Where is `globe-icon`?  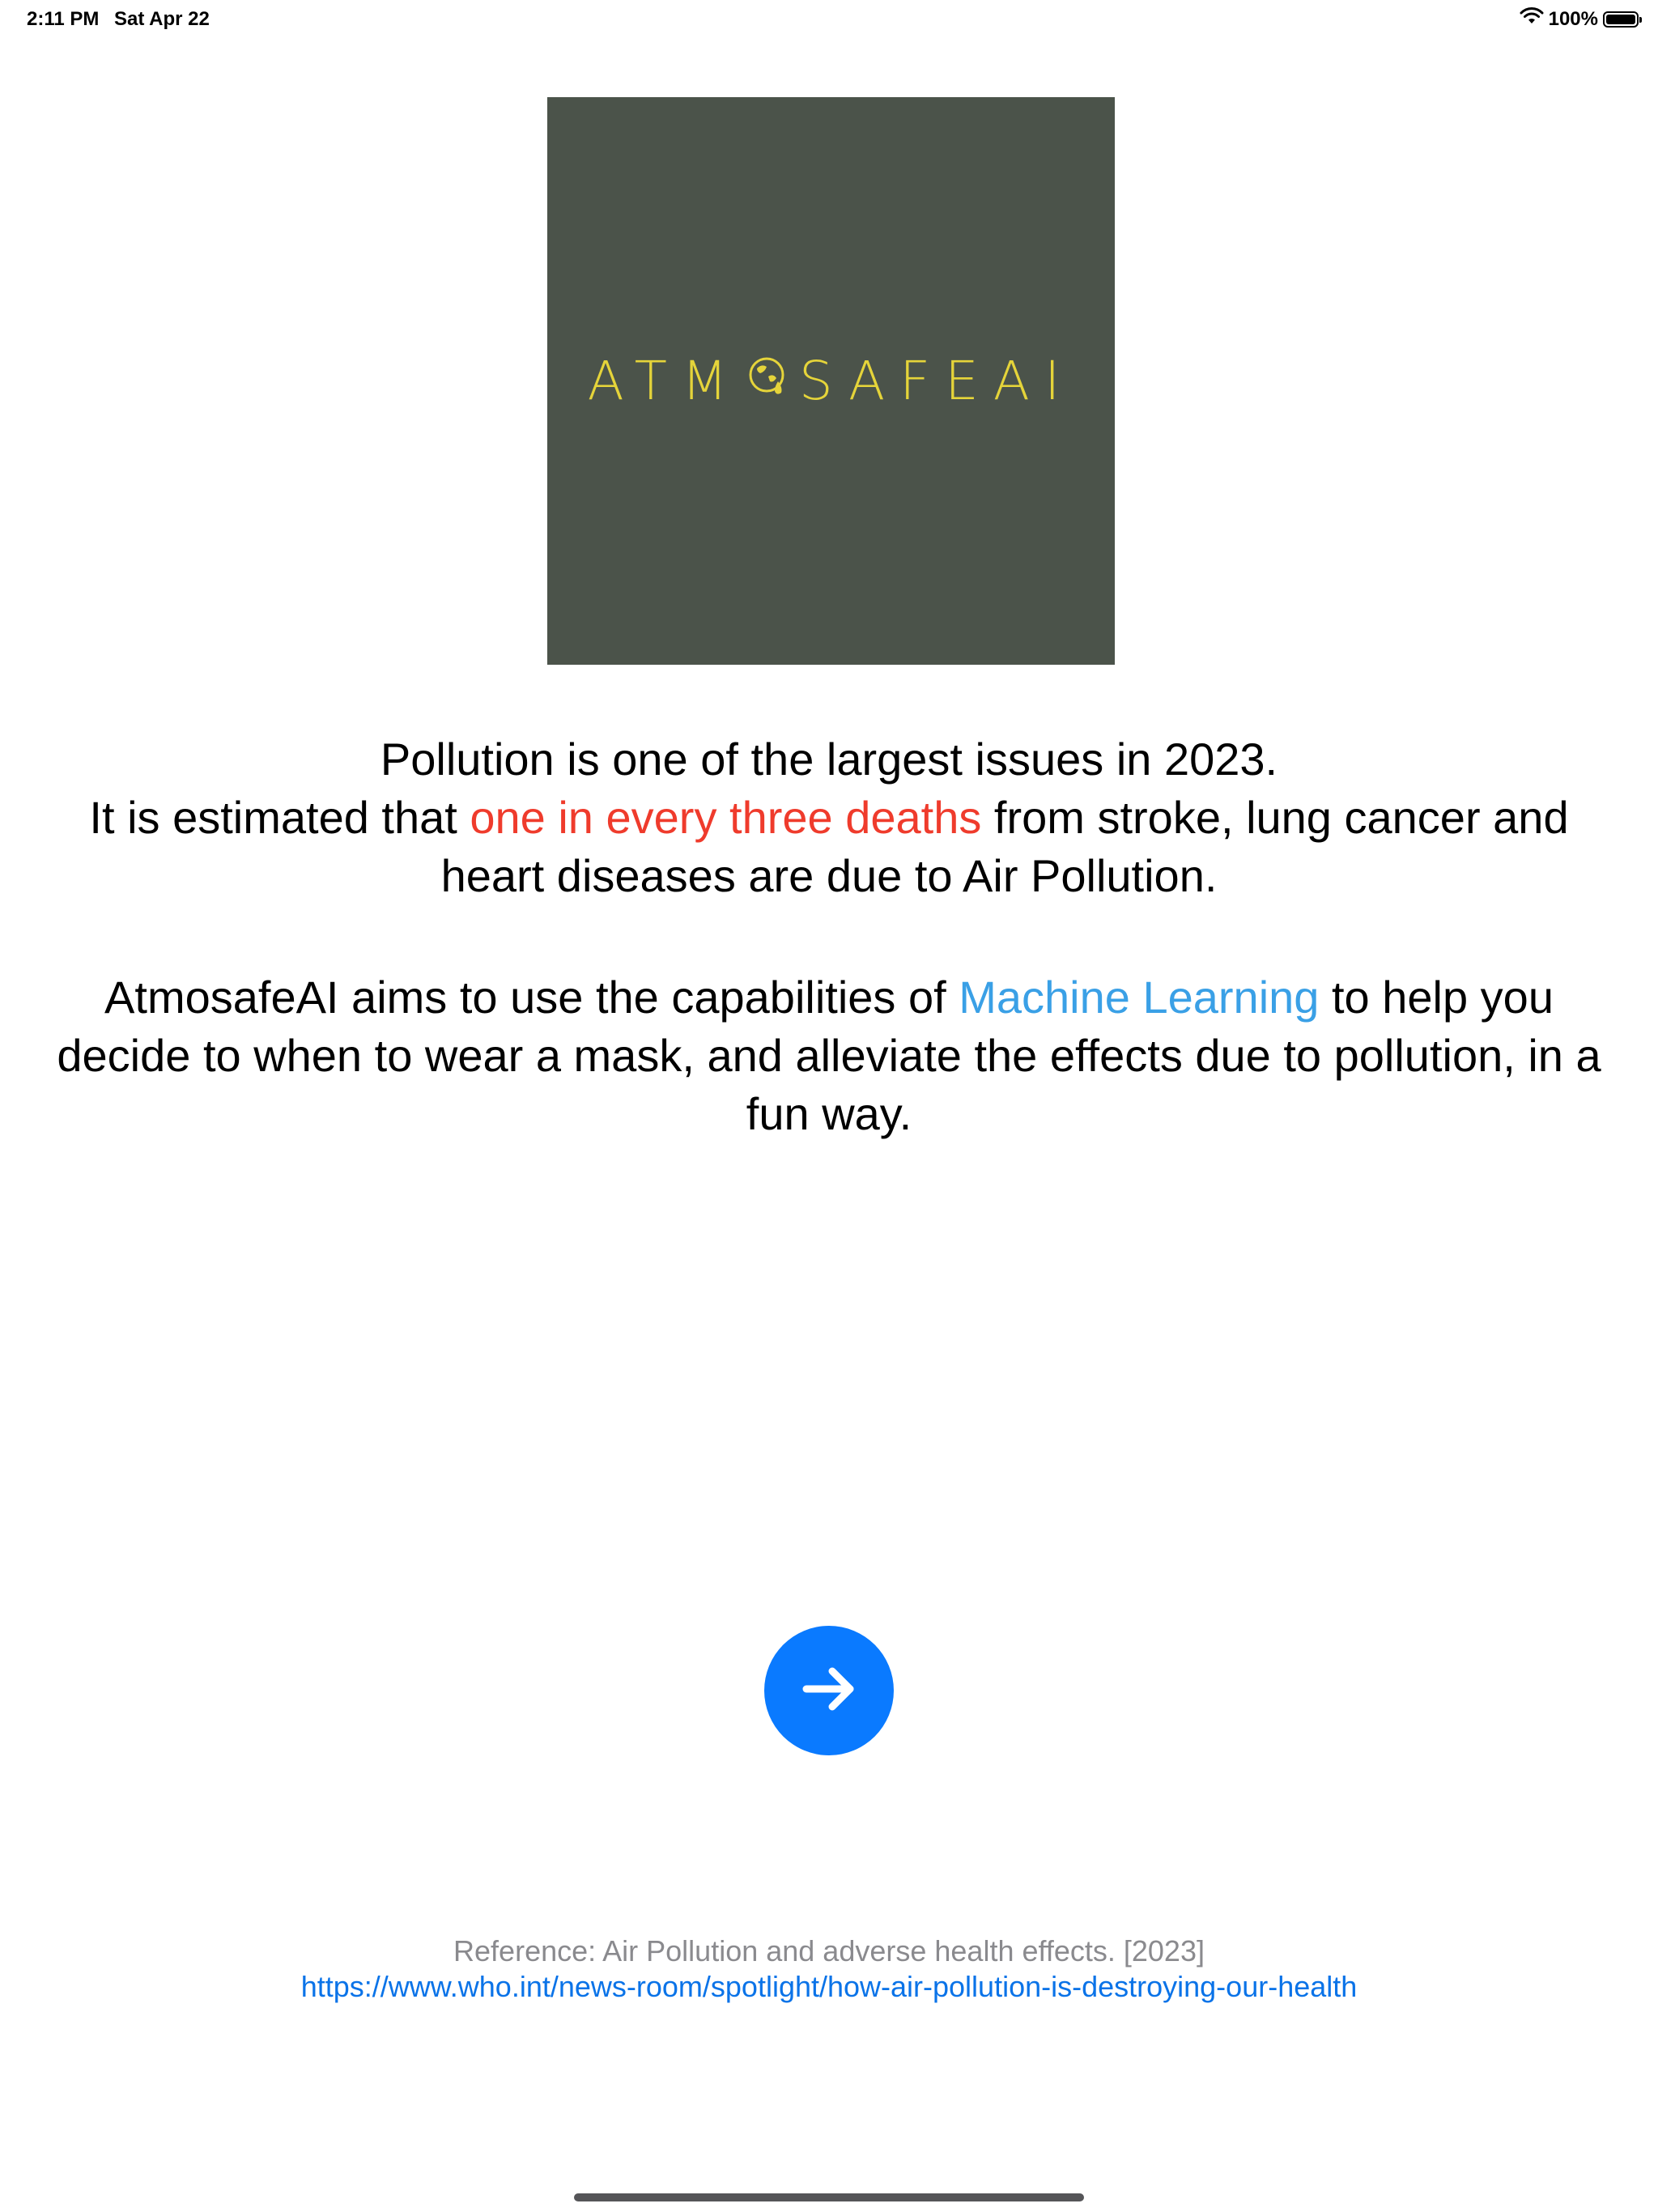
globe-icon is located at coordinates (768, 381).